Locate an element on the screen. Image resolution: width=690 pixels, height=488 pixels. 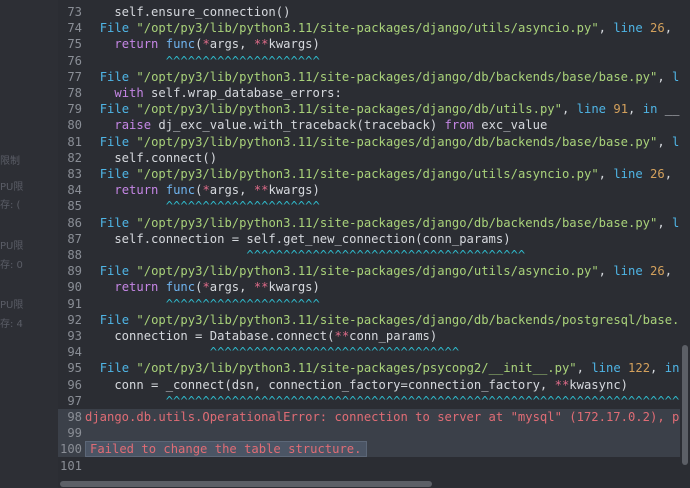
line-number: 101 is located at coordinates (70, 465).